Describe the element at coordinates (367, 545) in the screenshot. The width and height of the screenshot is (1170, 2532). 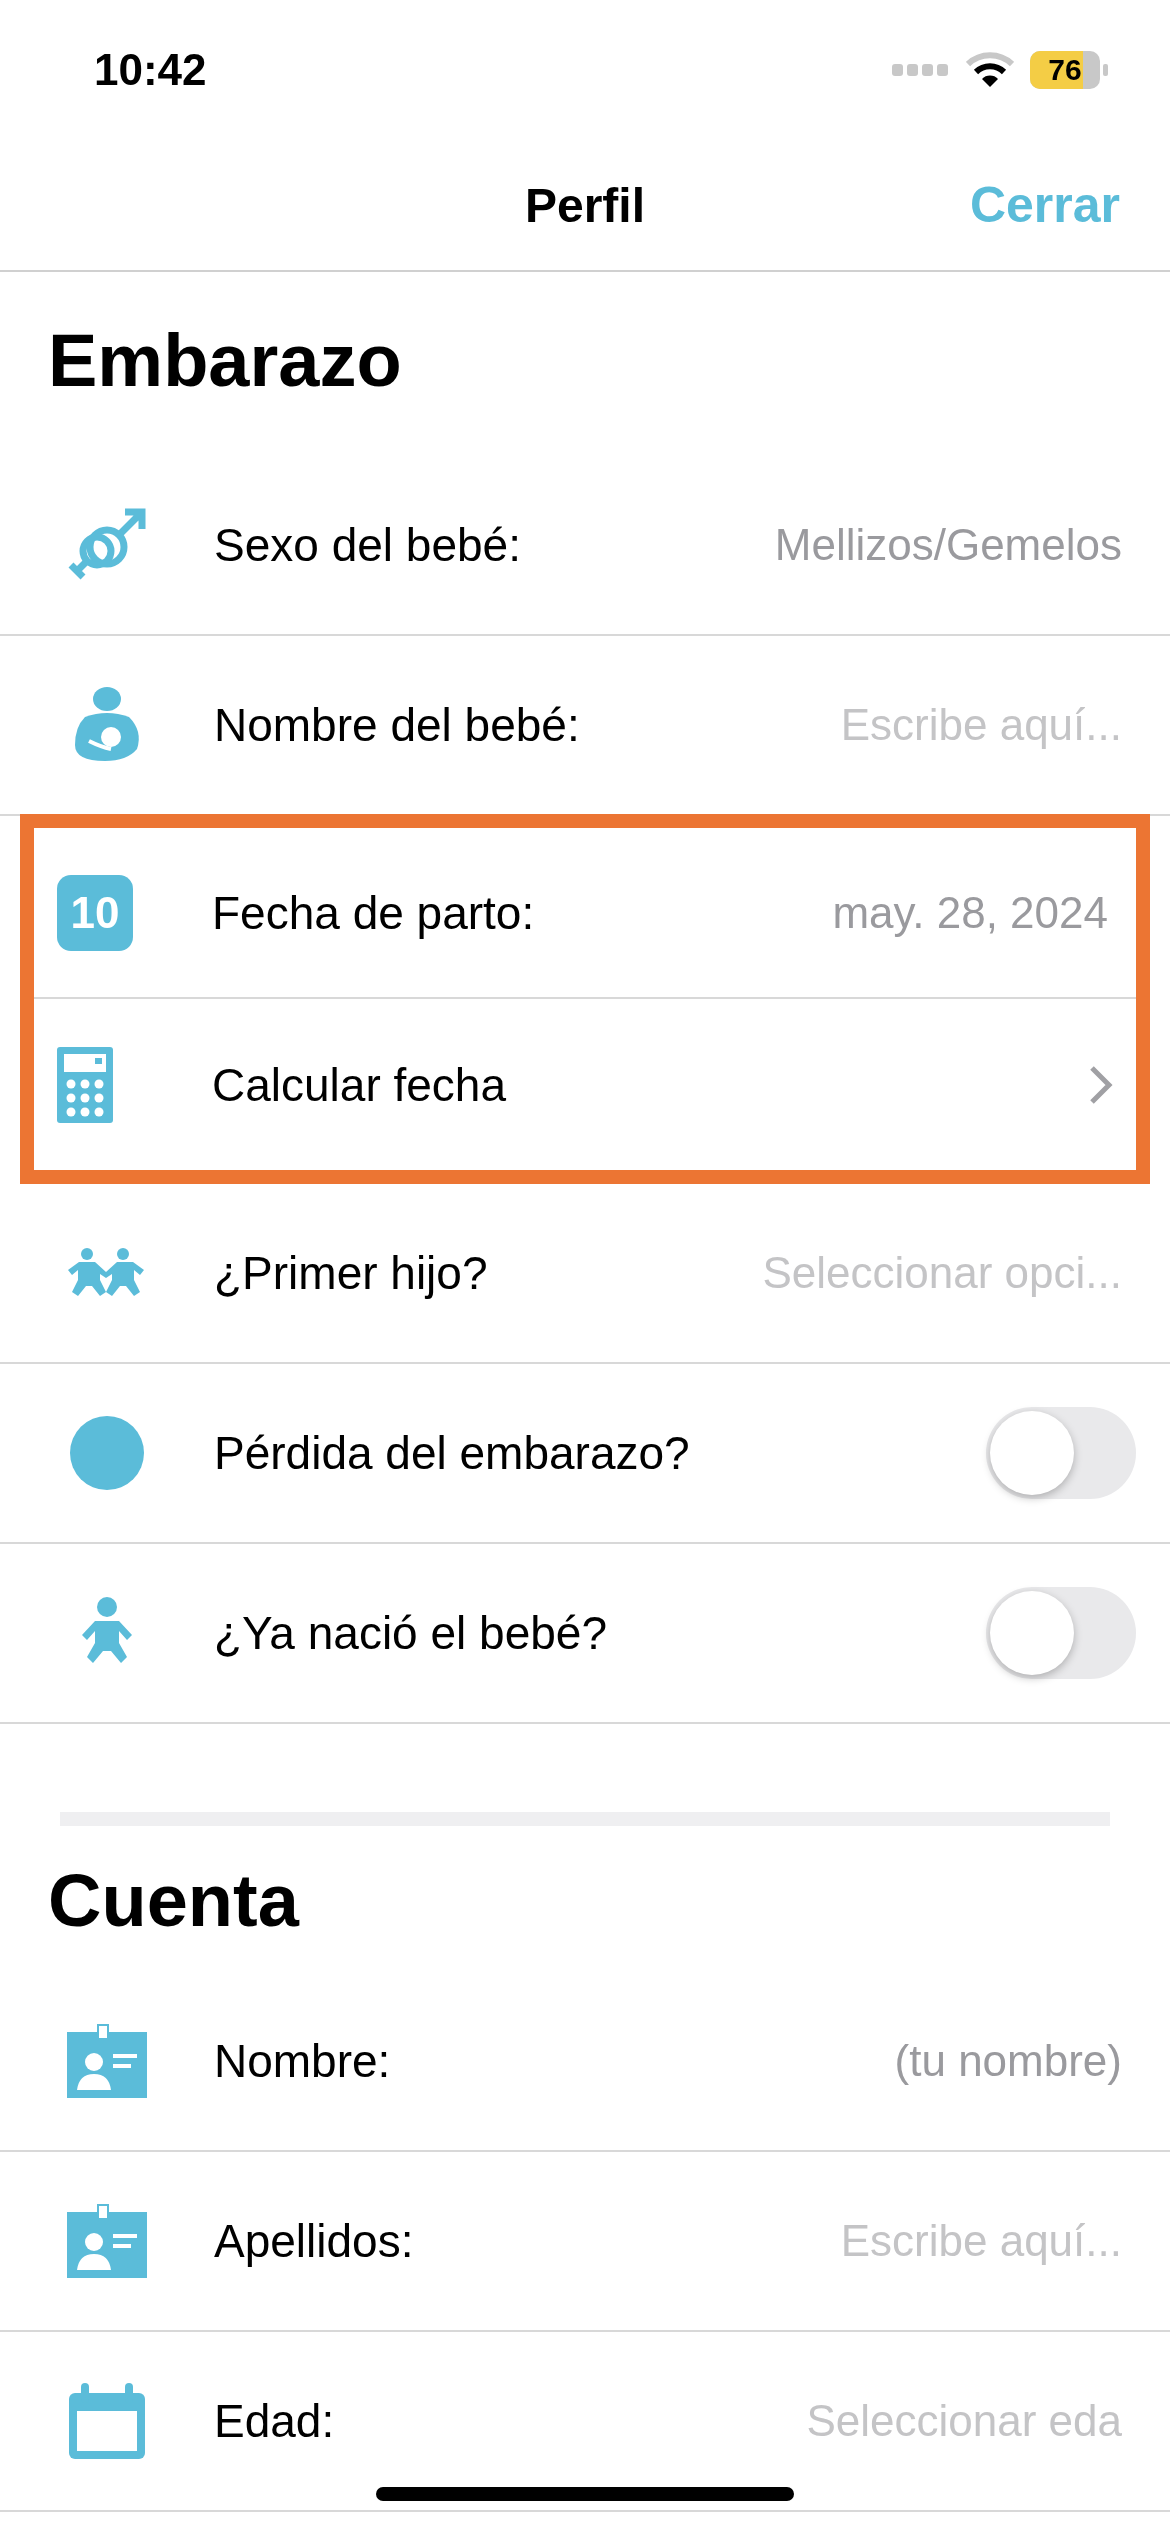
I see `field-label: Sexo del bebé:` at that location.